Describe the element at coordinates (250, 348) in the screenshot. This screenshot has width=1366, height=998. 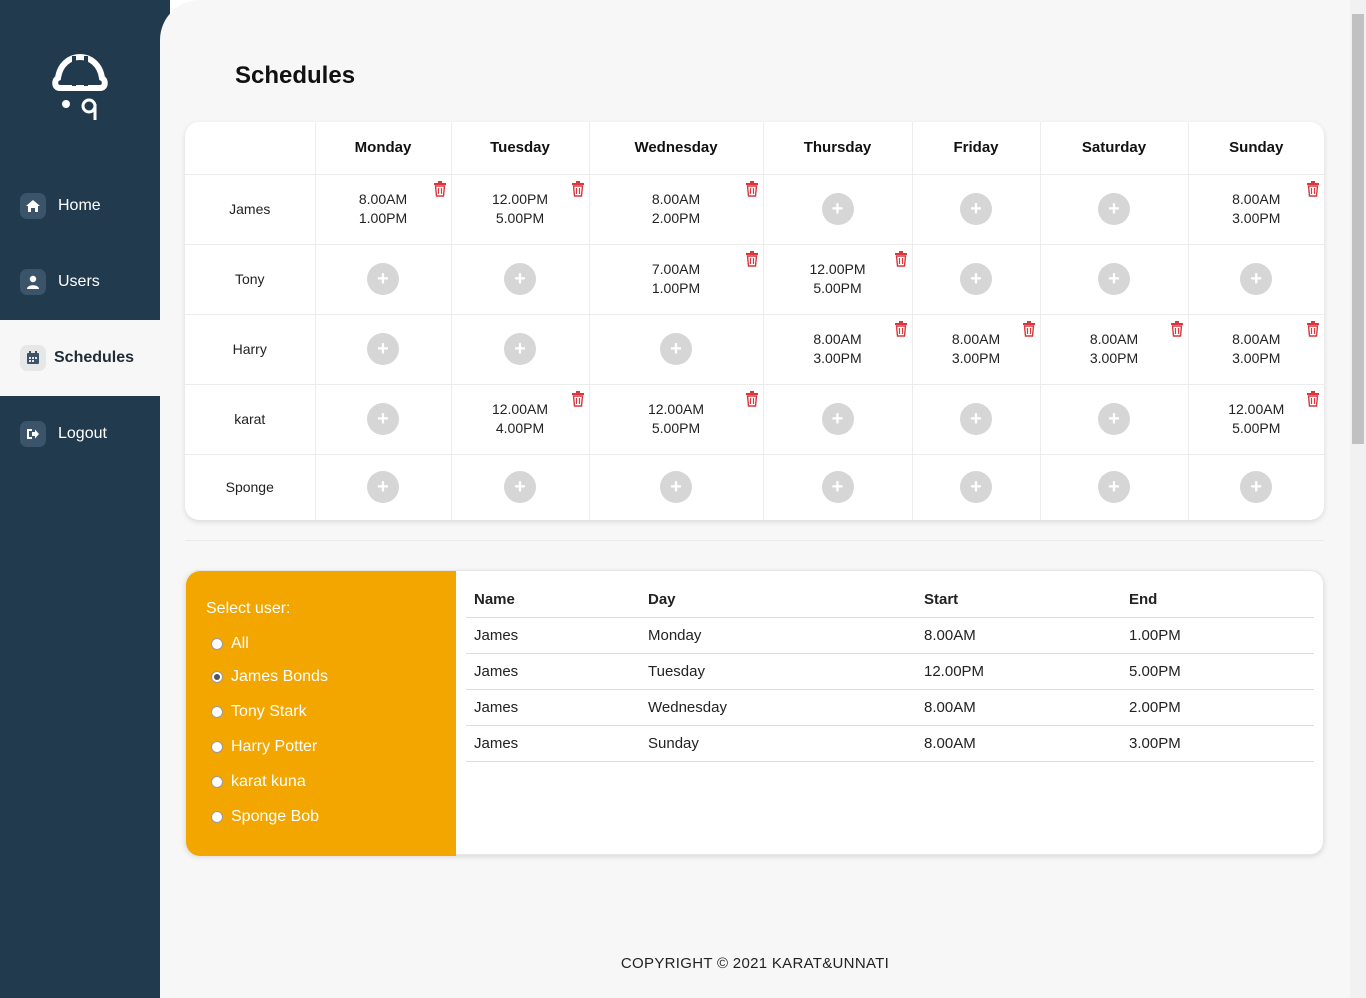
I see `row-user-name: Harry` at that location.